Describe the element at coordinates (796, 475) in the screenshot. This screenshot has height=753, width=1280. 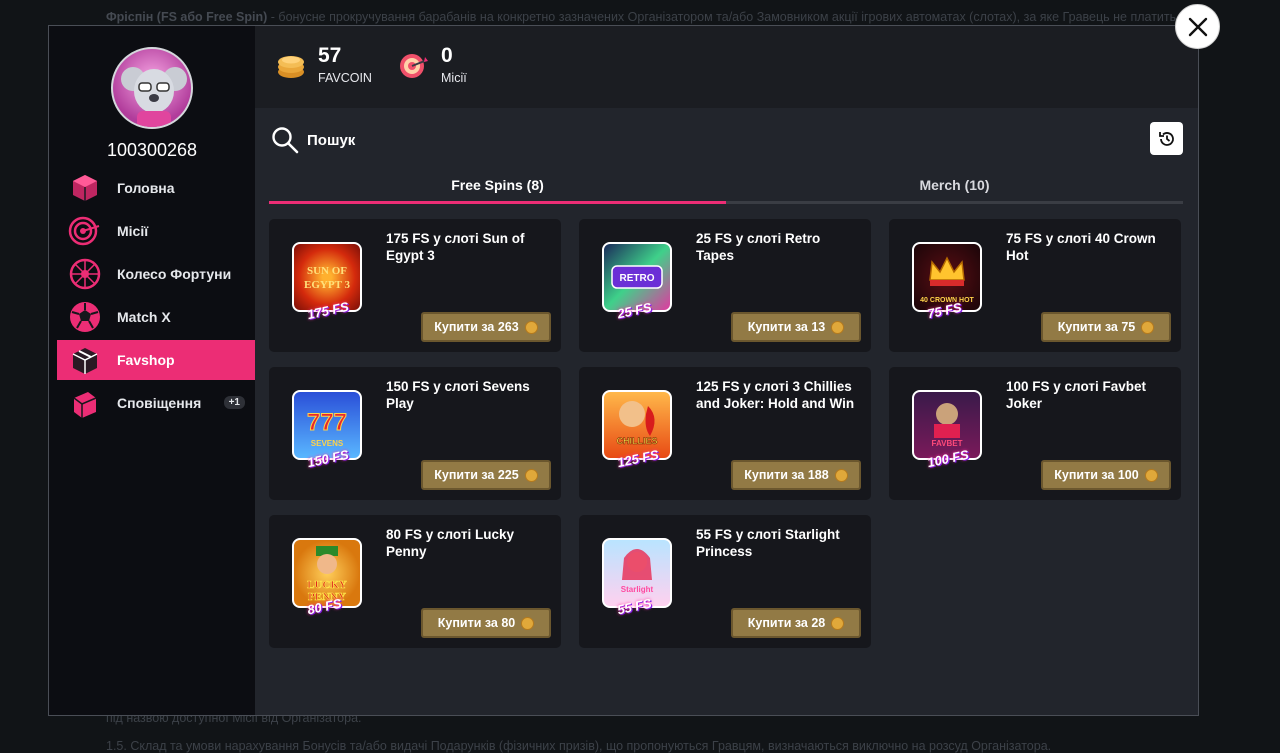
I see `buy-button: Купити за 188` at that location.